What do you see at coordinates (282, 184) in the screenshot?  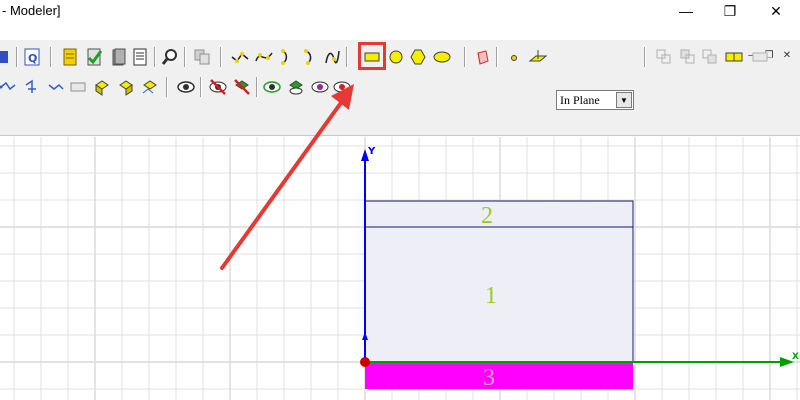 I see `annotation-arrow` at bounding box center [282, 184].